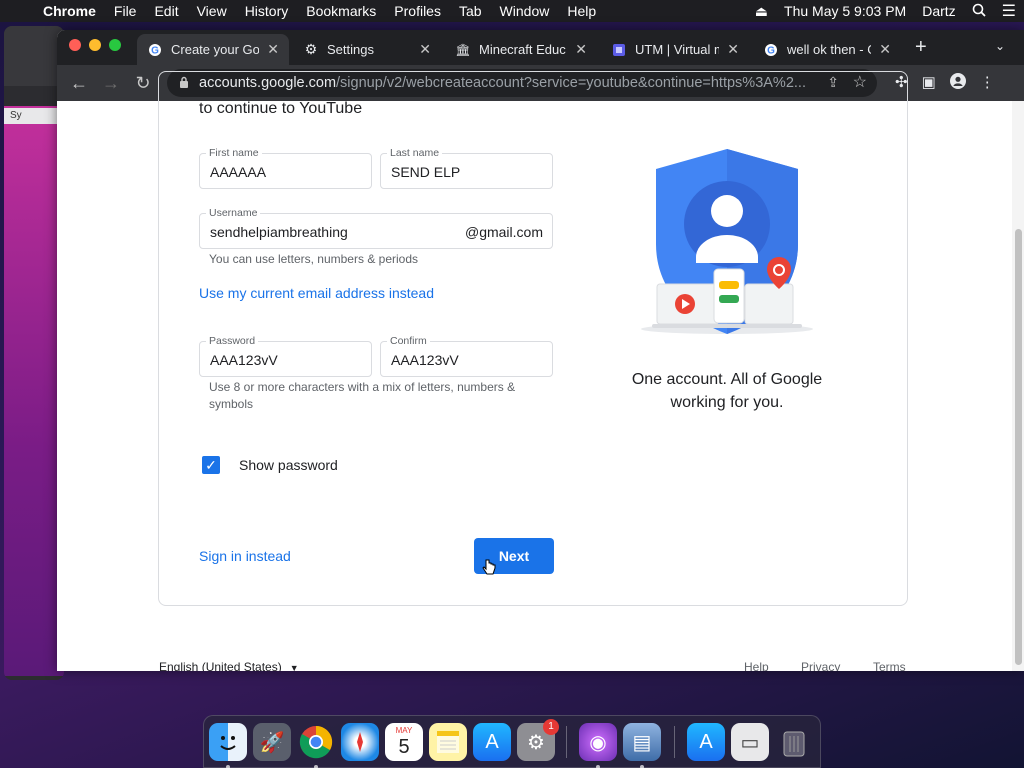  What do you see at coordinates (281, 108) in the screenshot?
I see `page-subtitle: to continue to YouTube` at bounding box center [281, 108].